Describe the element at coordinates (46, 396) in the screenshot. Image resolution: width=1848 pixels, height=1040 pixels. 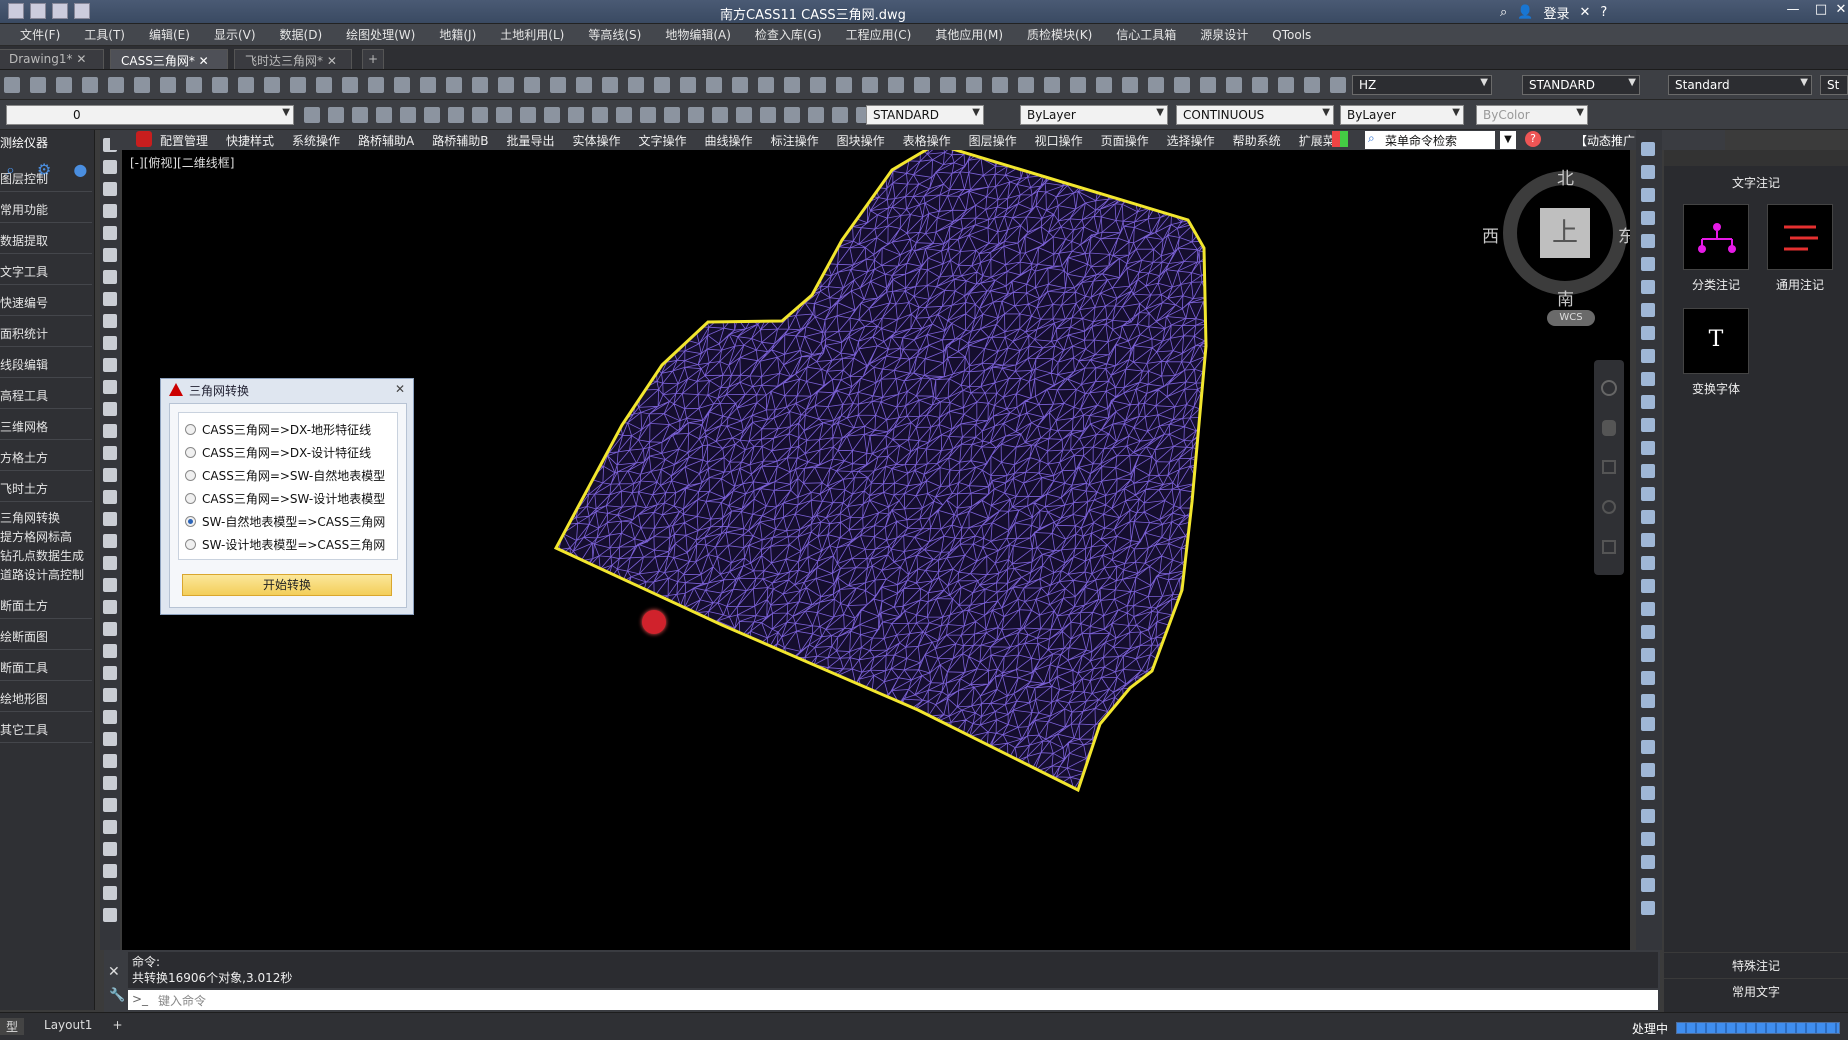
I see `left-panel-item: 高程工具` at that location.